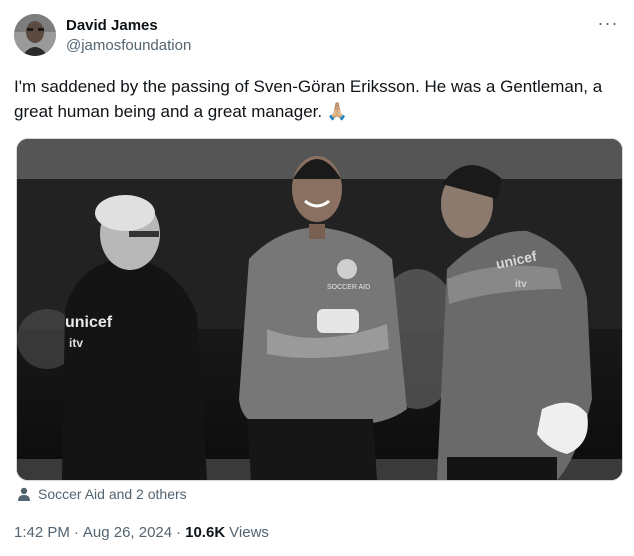  What do you see at coordinates (35, 35) in the screenshot?
I see `avatar` at bounding box center [35, 35].